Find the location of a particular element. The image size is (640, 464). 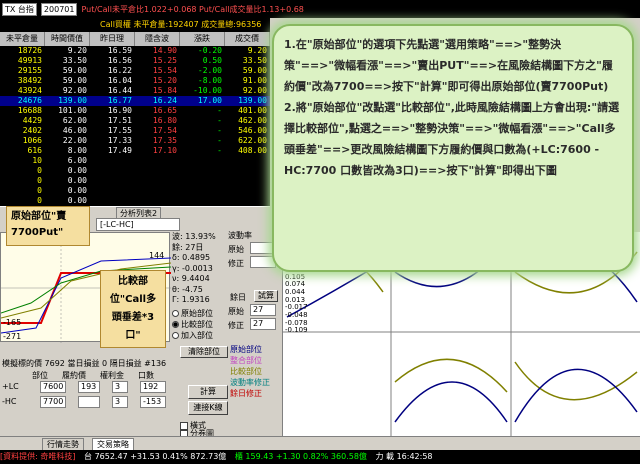

strategy-select: [-LC-HC] is located at coordinates (138, 224).